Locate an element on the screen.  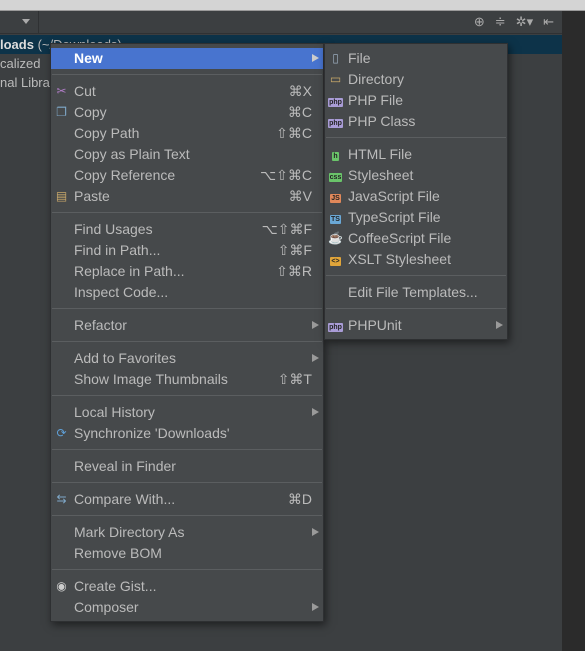
copy-icon: ❐ is located at coordinates (61, 112).